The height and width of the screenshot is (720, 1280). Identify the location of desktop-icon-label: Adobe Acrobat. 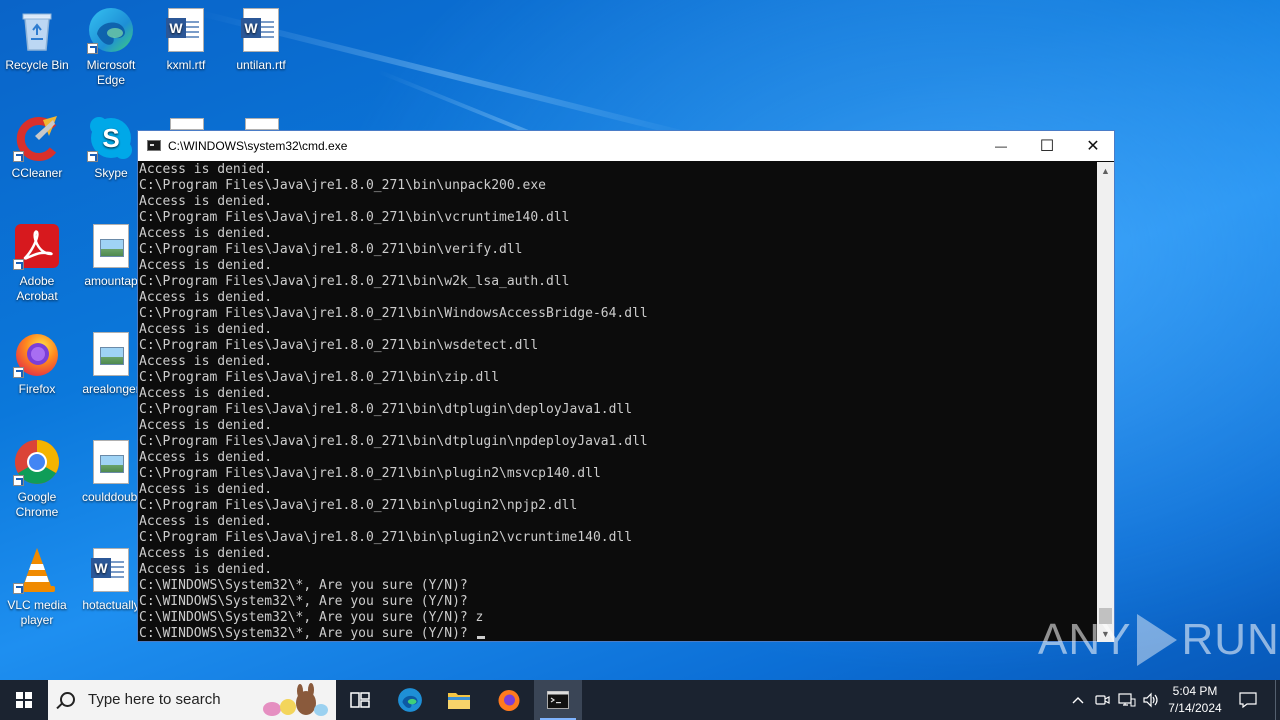
(37, 288).